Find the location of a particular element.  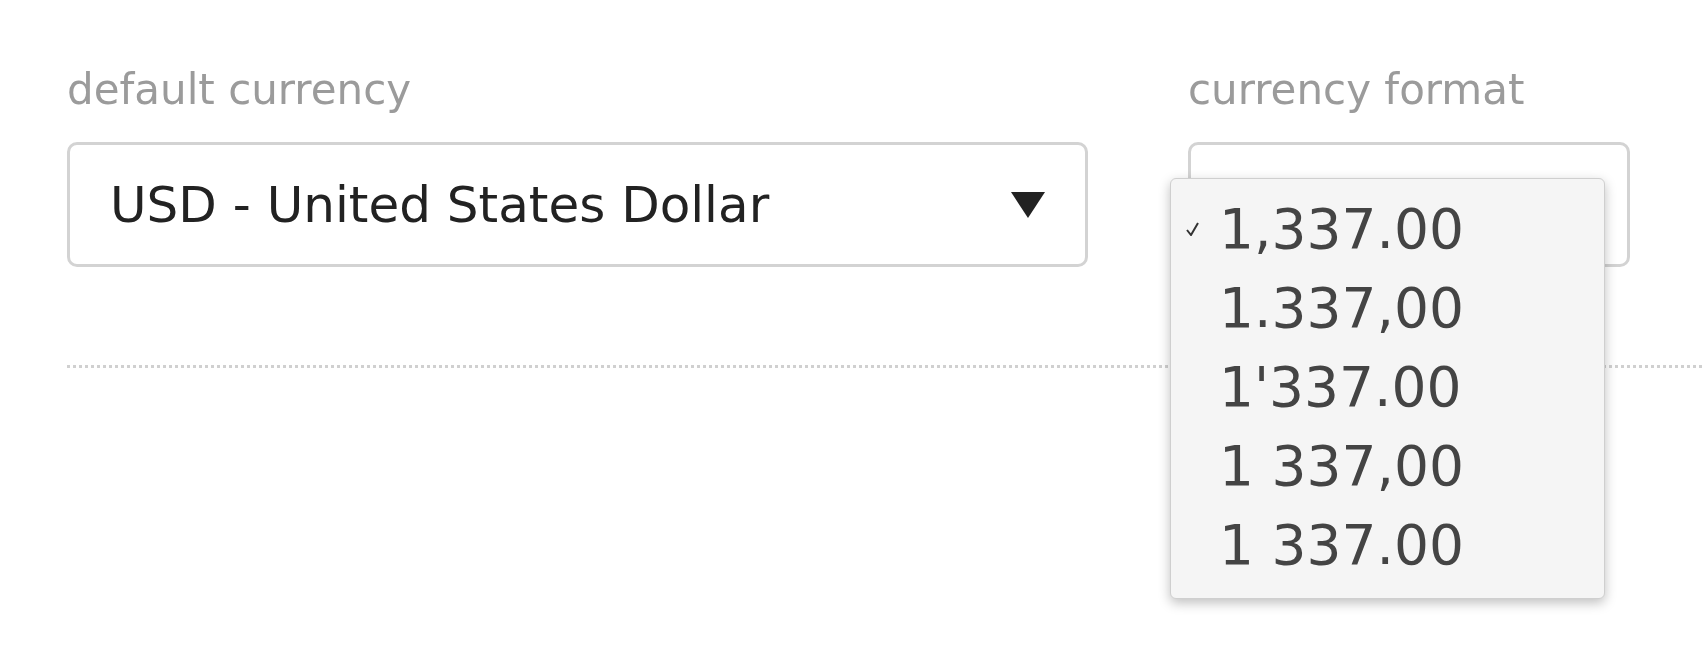

field-label: currency format is located at coordinates (1356, 90).